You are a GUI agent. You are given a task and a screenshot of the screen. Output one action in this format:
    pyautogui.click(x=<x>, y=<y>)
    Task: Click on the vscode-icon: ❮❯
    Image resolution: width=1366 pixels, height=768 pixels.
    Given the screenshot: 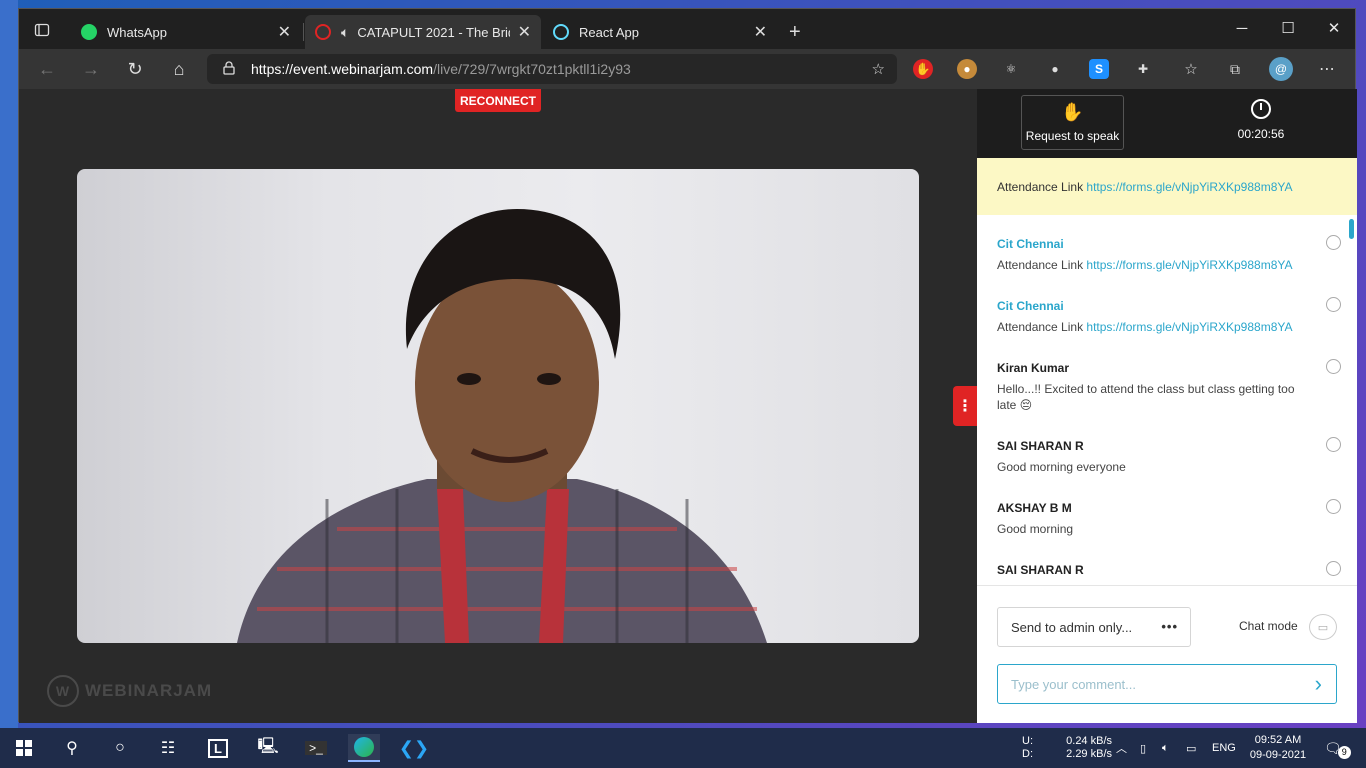 What is the action you would take?
    pyautogui.click(x=414, y=748)
    